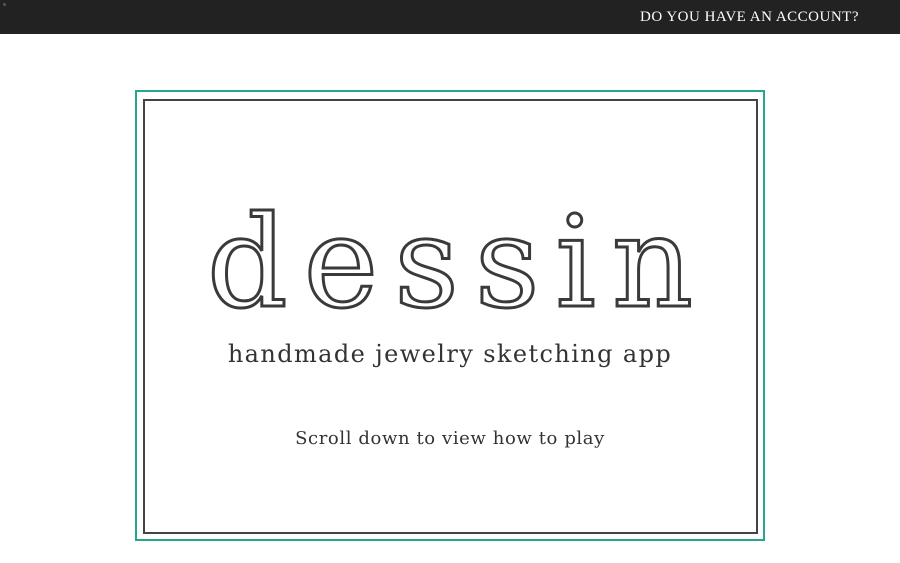 The width and height of the screenshot is (900, 563). I want to click on logo-title: dessin, so click(457, 262).